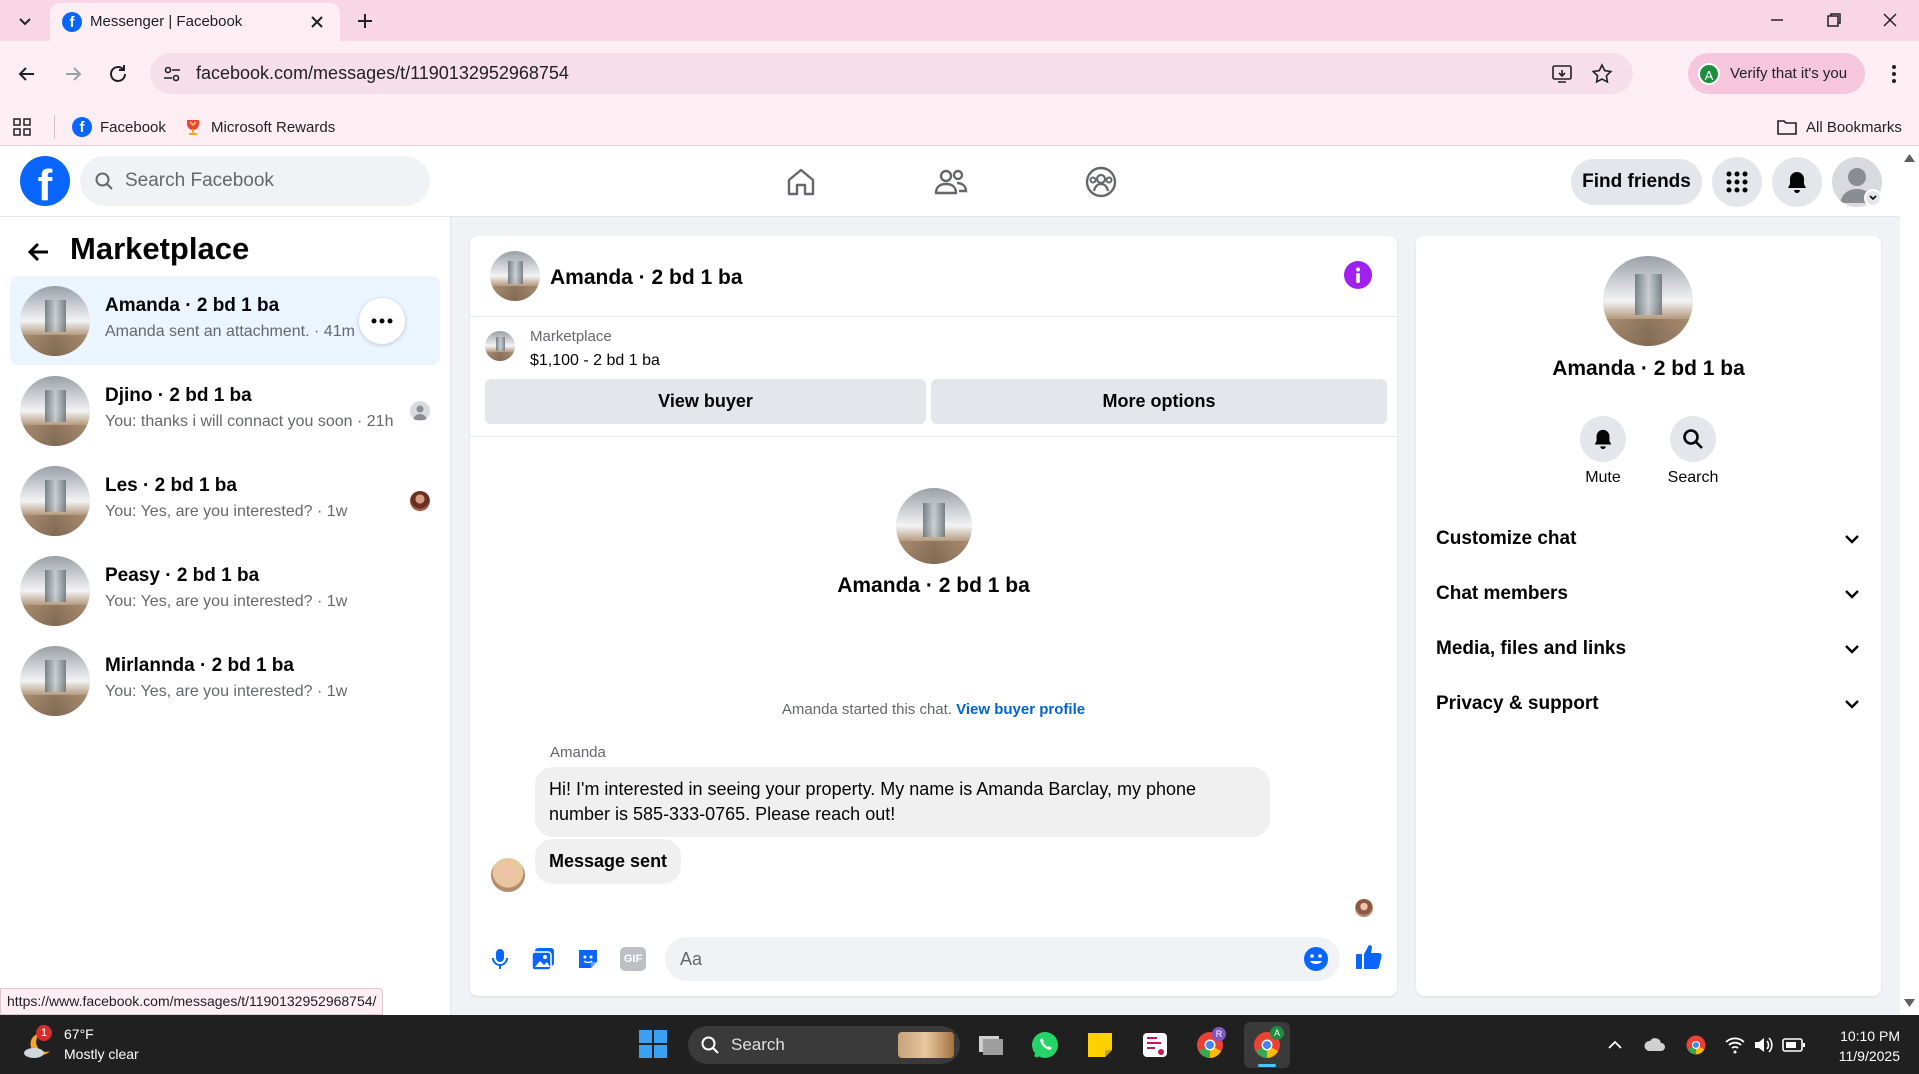 The width and height of the screenshot is (1919, 1074). I want to click on view-buyer-button: View buyer, so click(705, 401).